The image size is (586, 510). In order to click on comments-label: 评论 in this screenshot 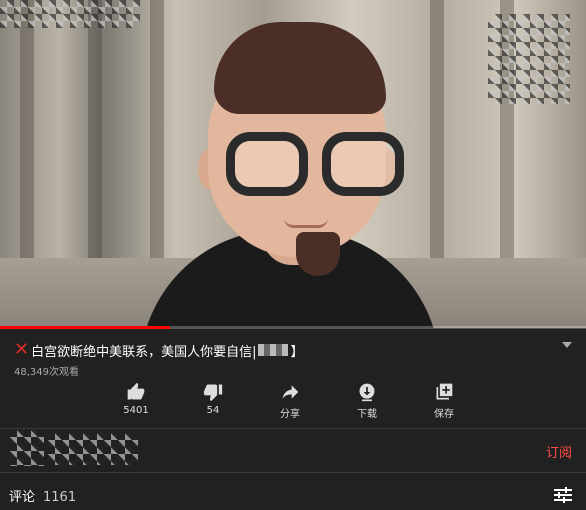, I will do `click(22, 497)`.